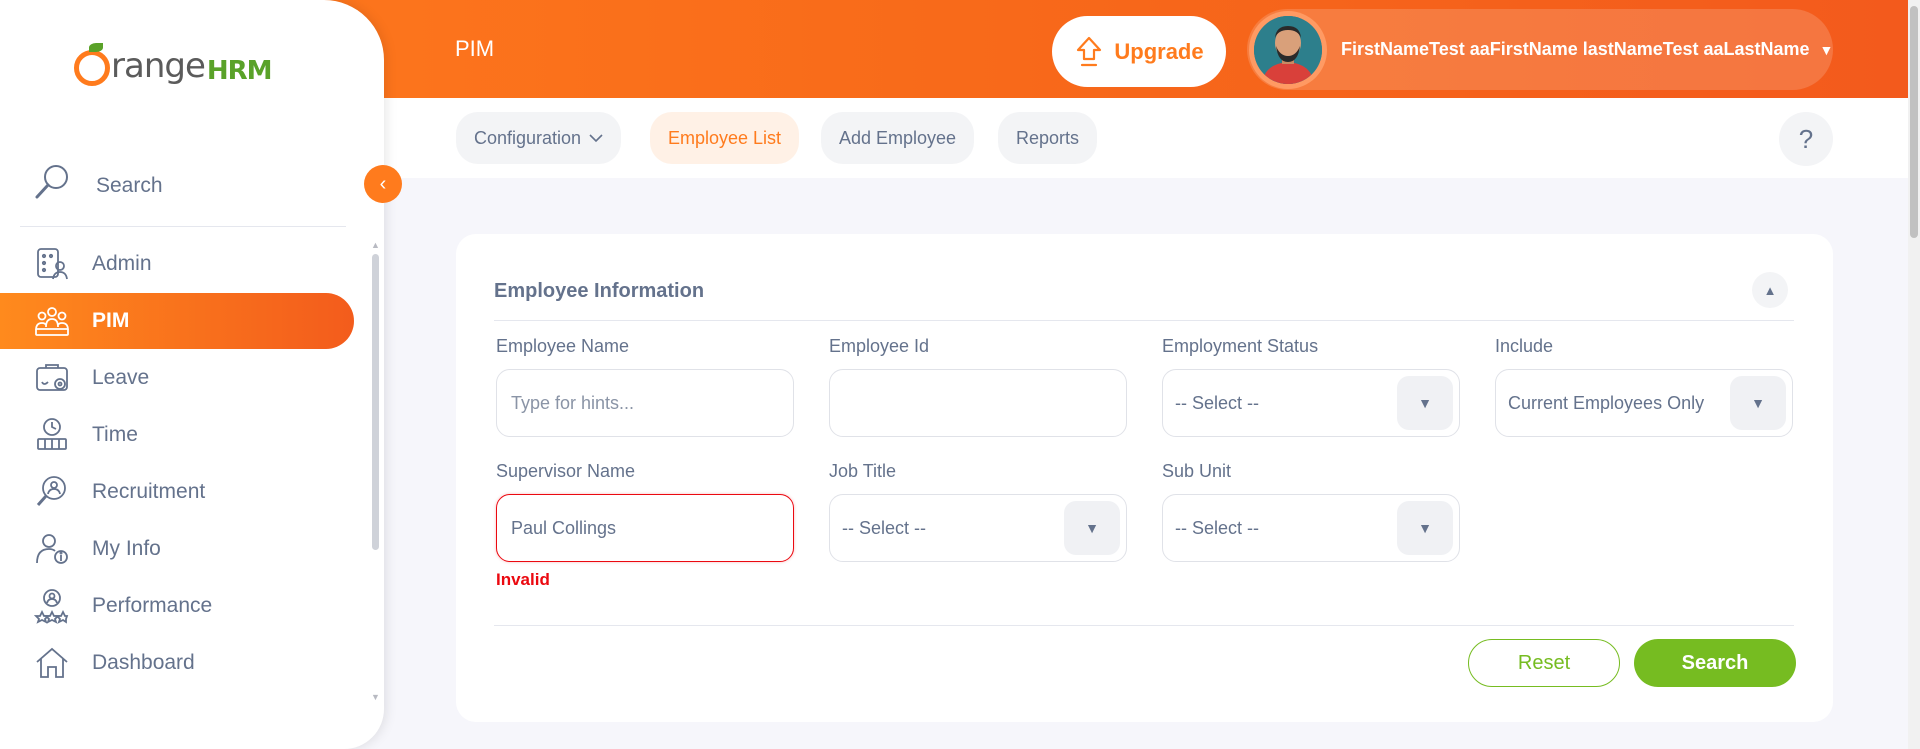 The image size is (1920, 749). What do you see at coordinates (177, 378) in the screenshot?
I see `sidebar-item-leave: Leave` at bounding box center [177, 378].